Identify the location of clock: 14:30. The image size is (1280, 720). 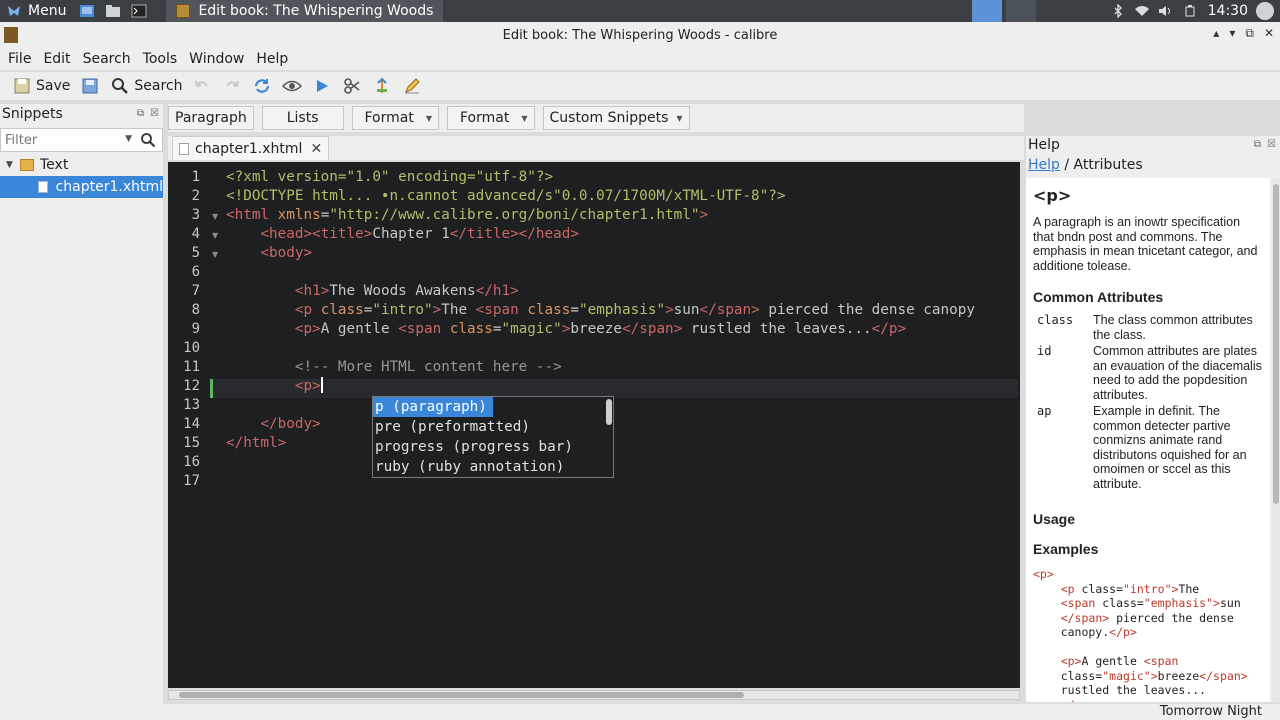
(1228, 11).